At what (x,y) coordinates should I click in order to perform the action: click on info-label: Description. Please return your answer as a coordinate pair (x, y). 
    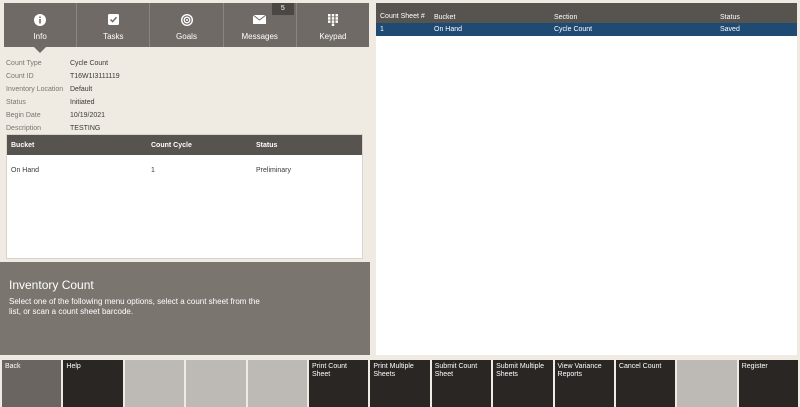
    Looking at the image, I should click on (24, 128).